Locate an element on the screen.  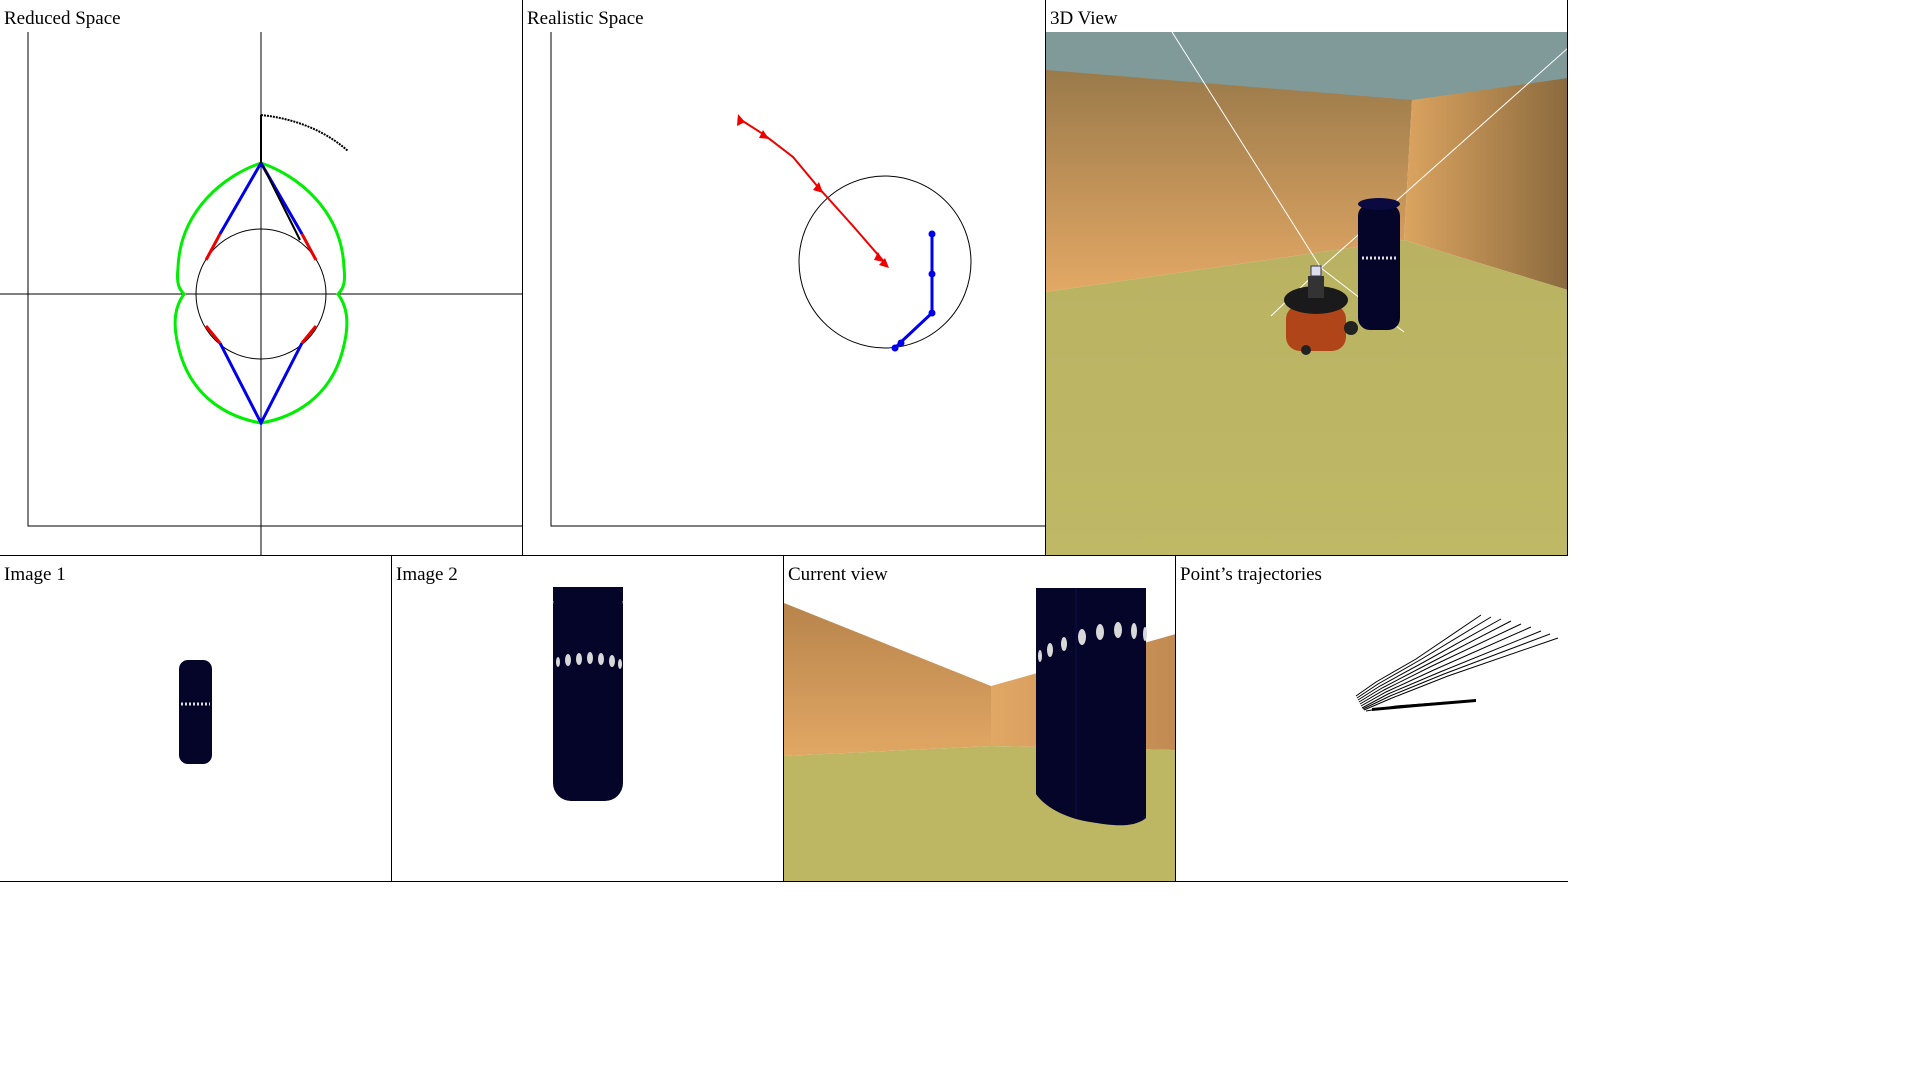
realistic-space-plot is located at coordinates (797, 279).